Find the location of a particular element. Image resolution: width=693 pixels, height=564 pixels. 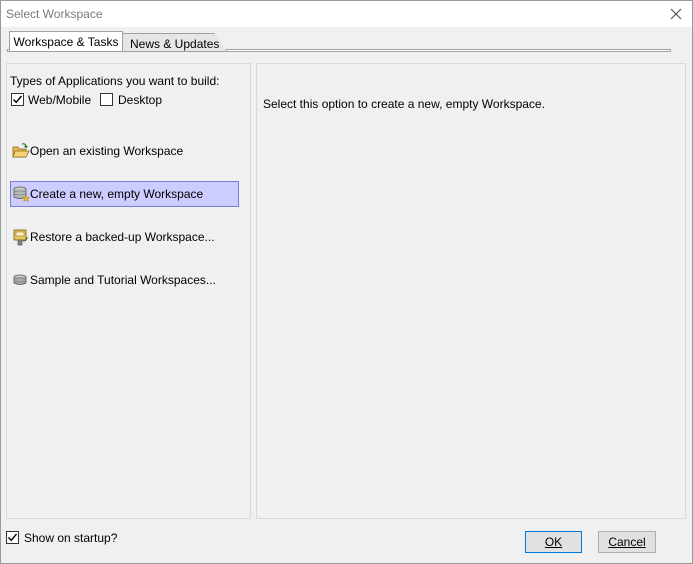

tab-news-updates: News & Updates is located at coordinates (175, 42).